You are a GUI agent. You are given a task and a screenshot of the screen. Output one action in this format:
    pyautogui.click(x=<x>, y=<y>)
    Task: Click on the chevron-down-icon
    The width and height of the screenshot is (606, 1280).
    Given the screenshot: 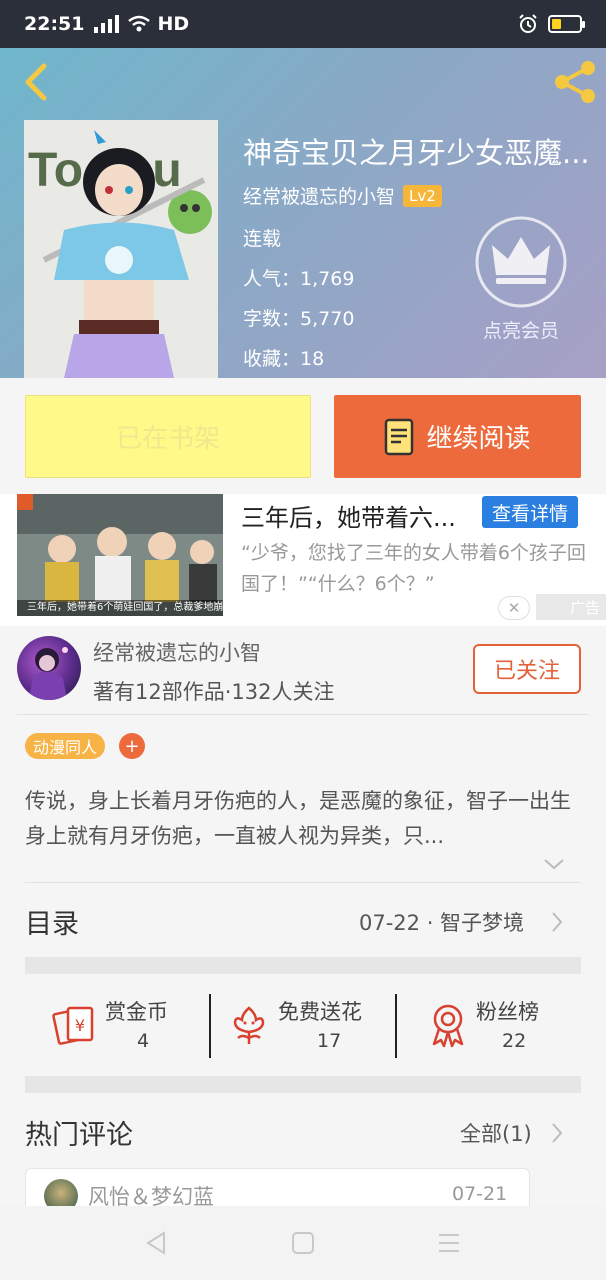 What is the action you would take?
    pyautogui.click(x=554, y=864)
    